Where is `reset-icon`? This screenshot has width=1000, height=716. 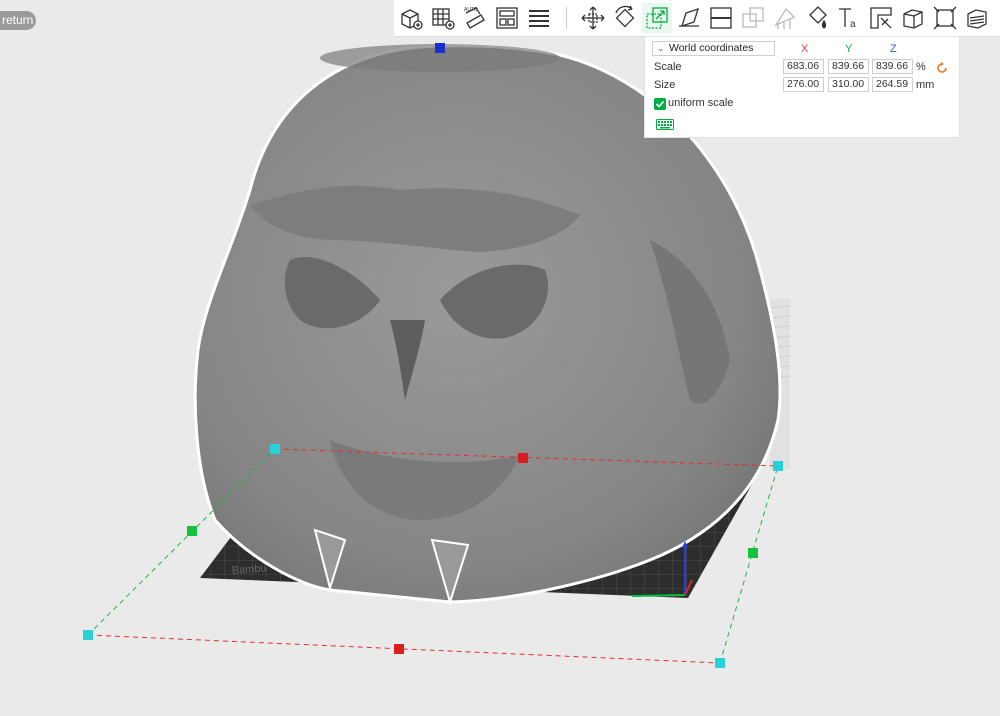
reset-icon is located at coordinates (942, 68).